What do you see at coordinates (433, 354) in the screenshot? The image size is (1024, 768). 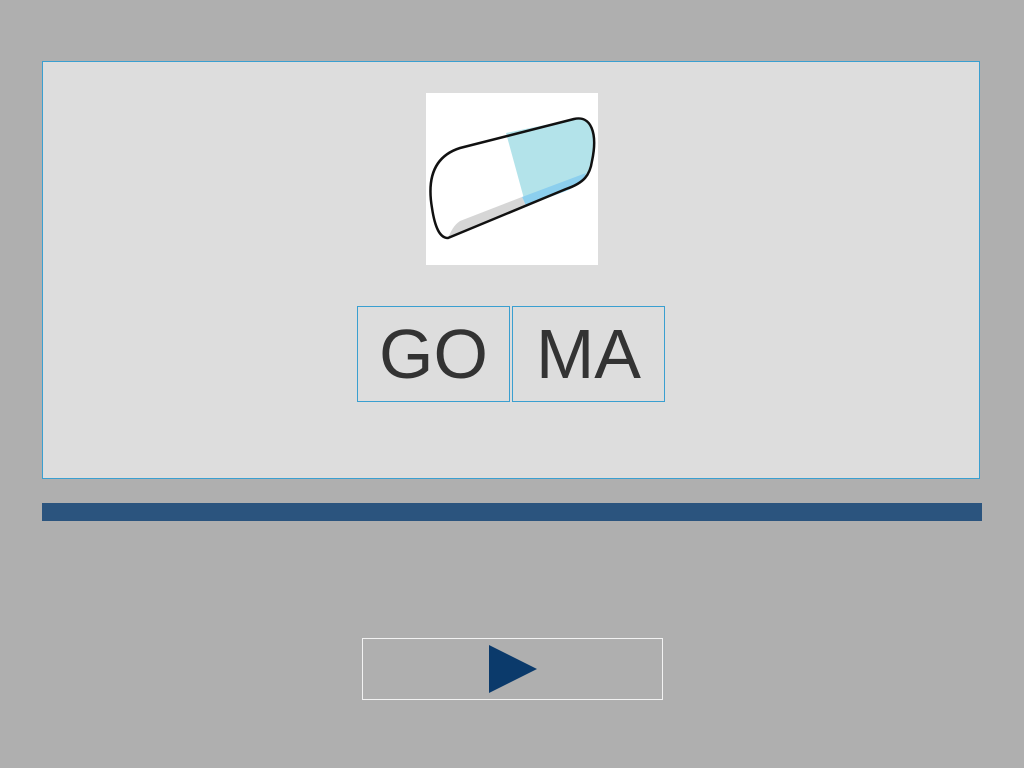 I see `syllable-tile-go: GO` at bounding box center [433, 354].